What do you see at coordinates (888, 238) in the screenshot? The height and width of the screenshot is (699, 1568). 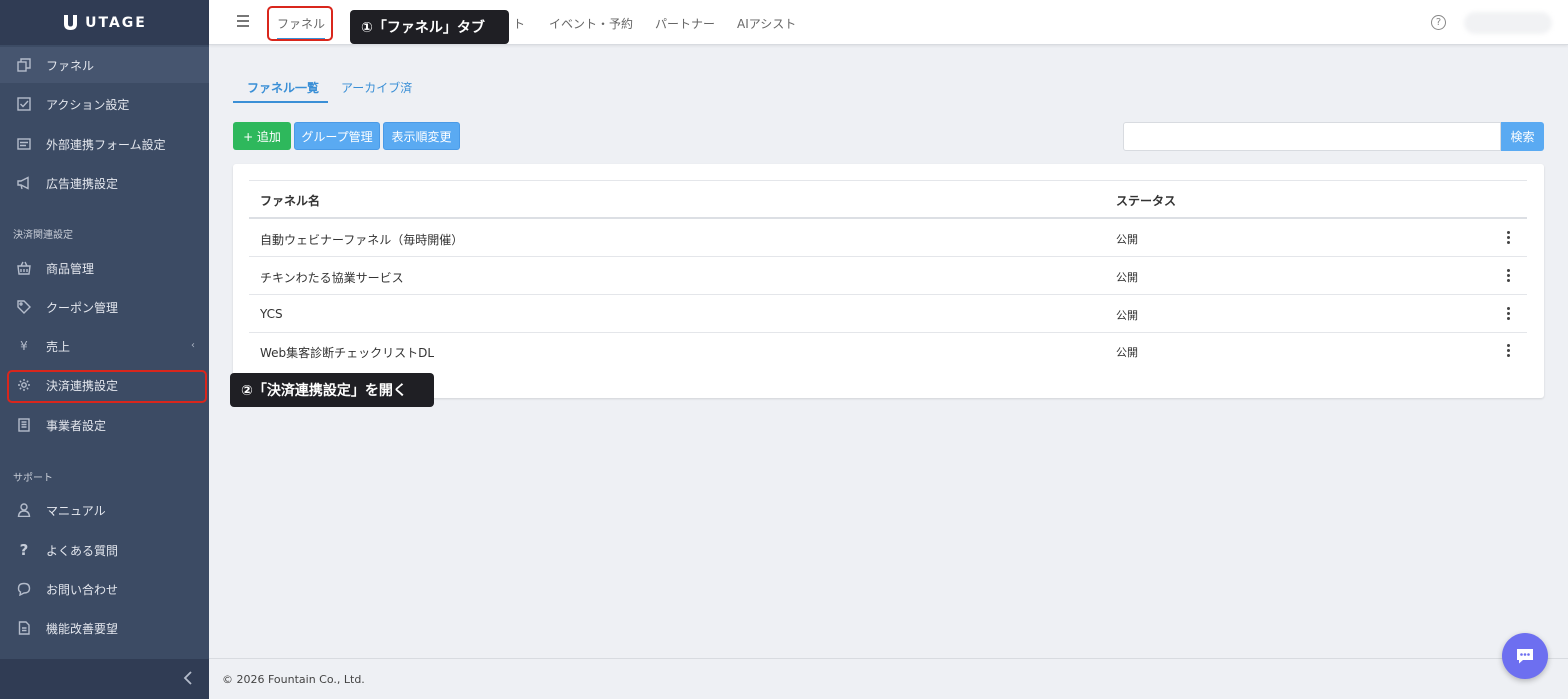 I see `table-row: 自動ウェビナーファネル（毎時開催） 公開` at bounding box center [888, 238].